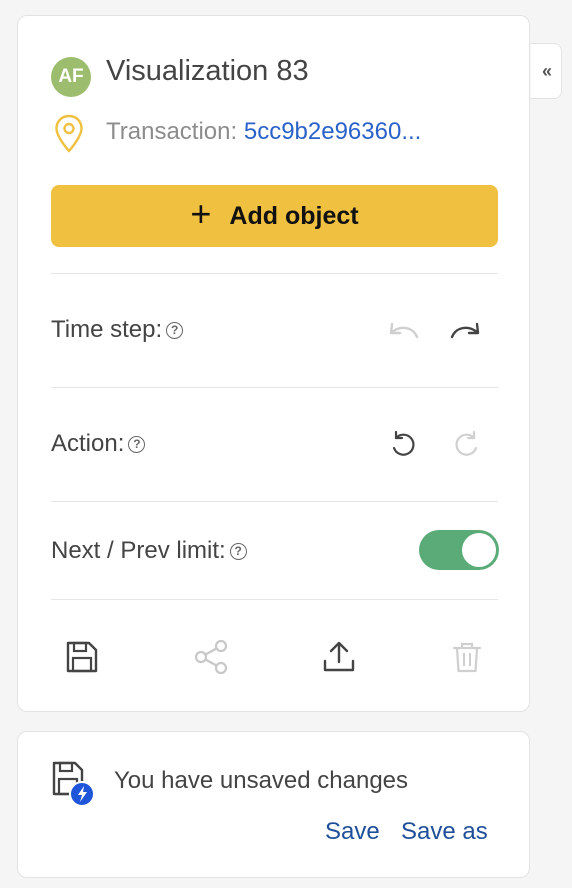 The image size is (572, 888). Describe the element at coordinates (339, 657) in the screenshot. I see `upload-icon` at that location.